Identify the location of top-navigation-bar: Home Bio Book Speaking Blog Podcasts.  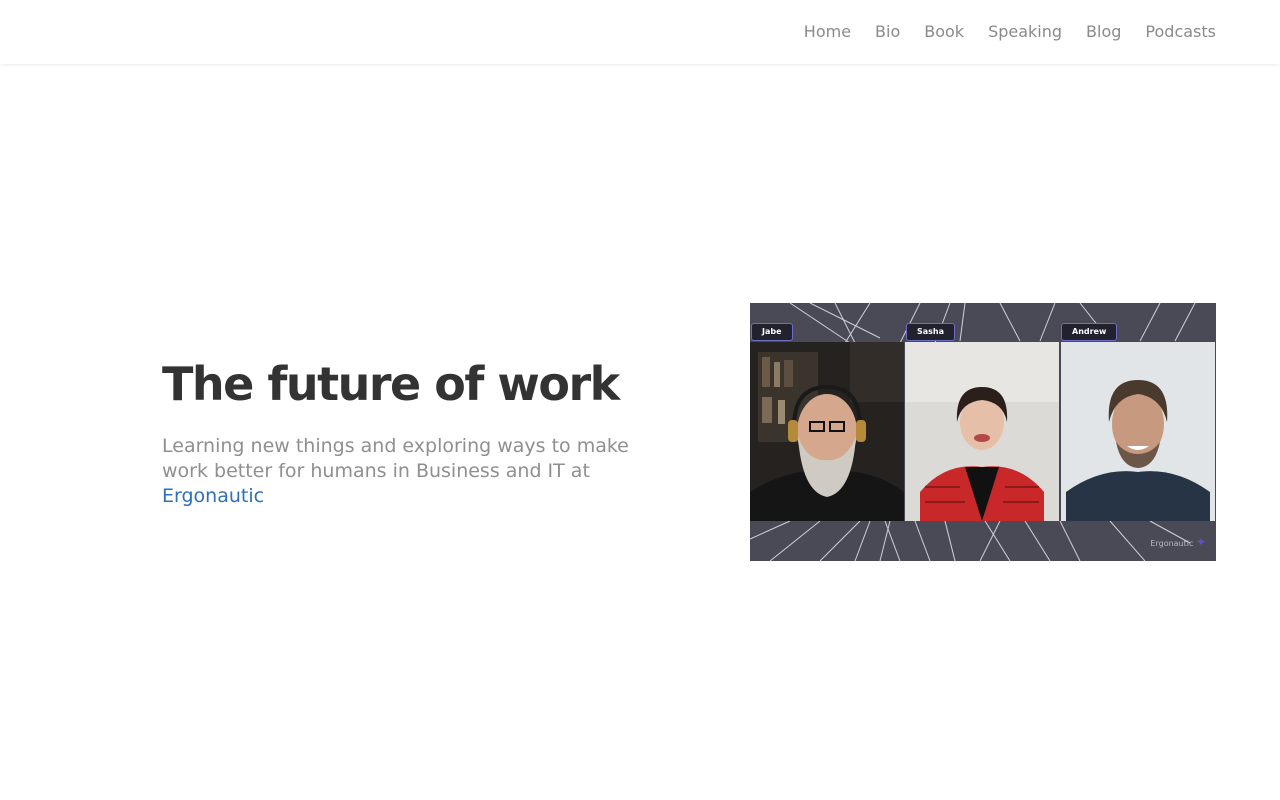
(640, 32).